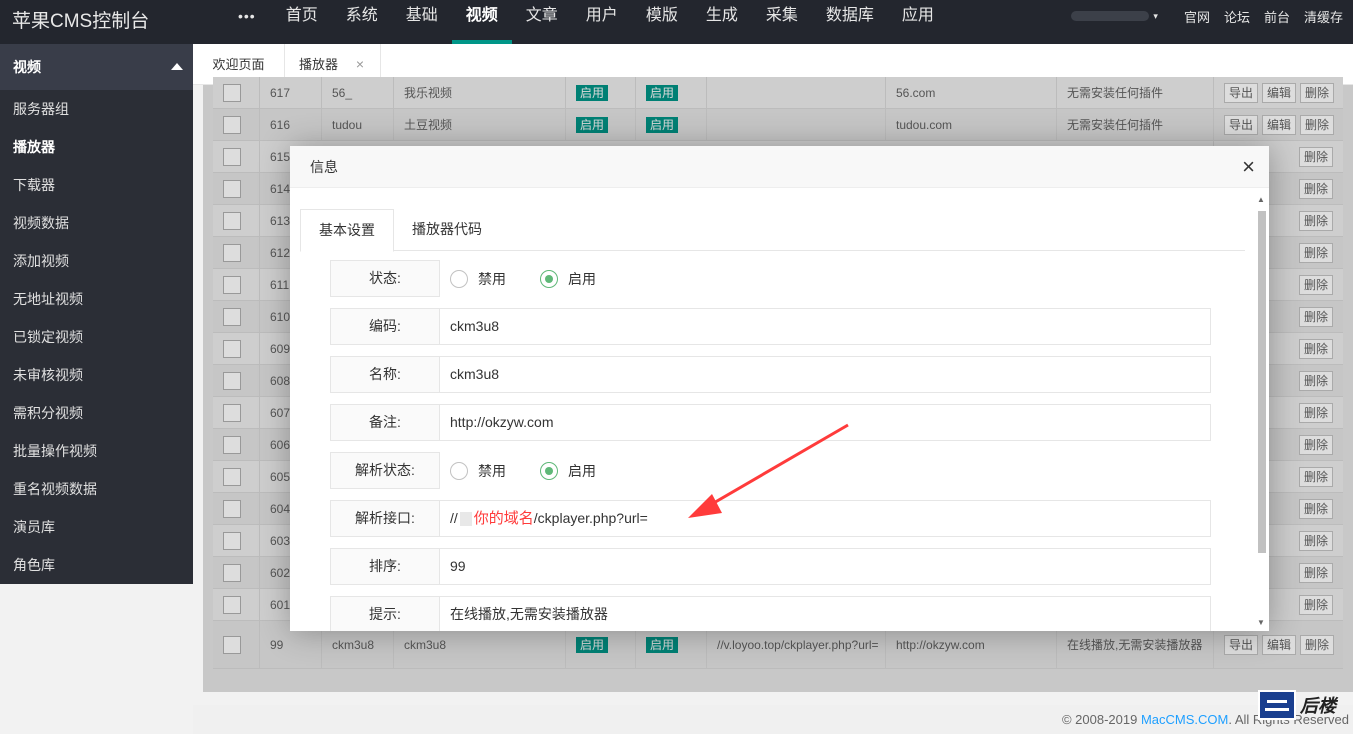 The width and height of the screenshot is (1353, 734). What do you see at coordinates (478, 471) in the screenshot?
I see `parse-radio-disable: 禁用` at bounding box center [478, 471].